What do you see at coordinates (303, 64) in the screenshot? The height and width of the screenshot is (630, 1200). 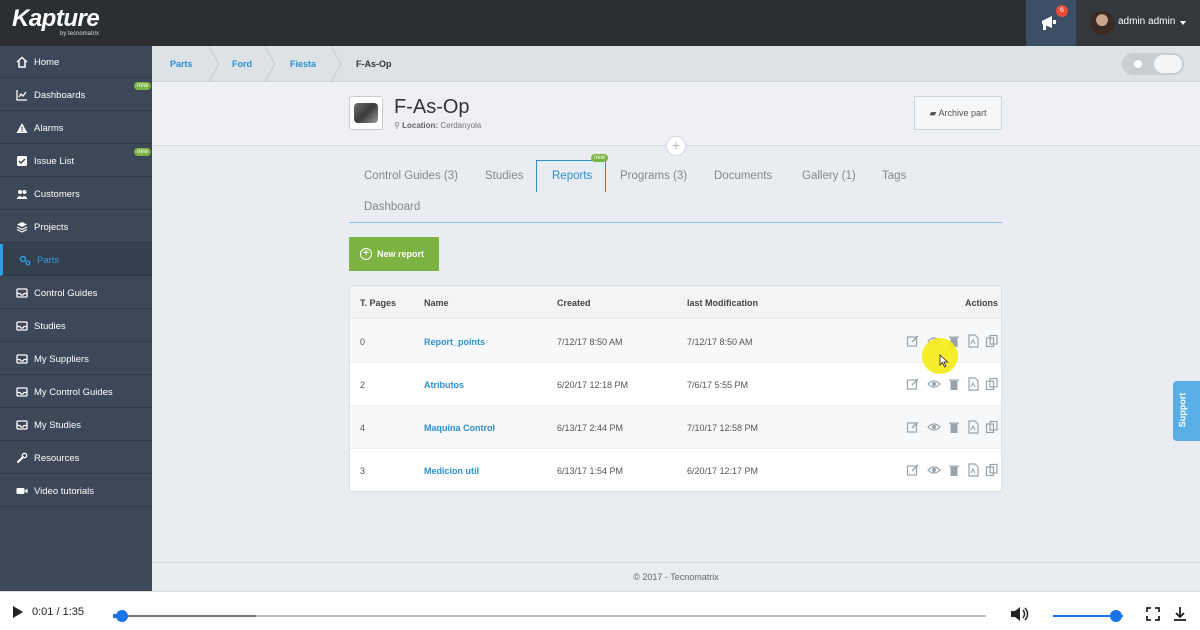 I see `breadcrumb-fiesta: Fiesta` at bounding box center [303, 64].